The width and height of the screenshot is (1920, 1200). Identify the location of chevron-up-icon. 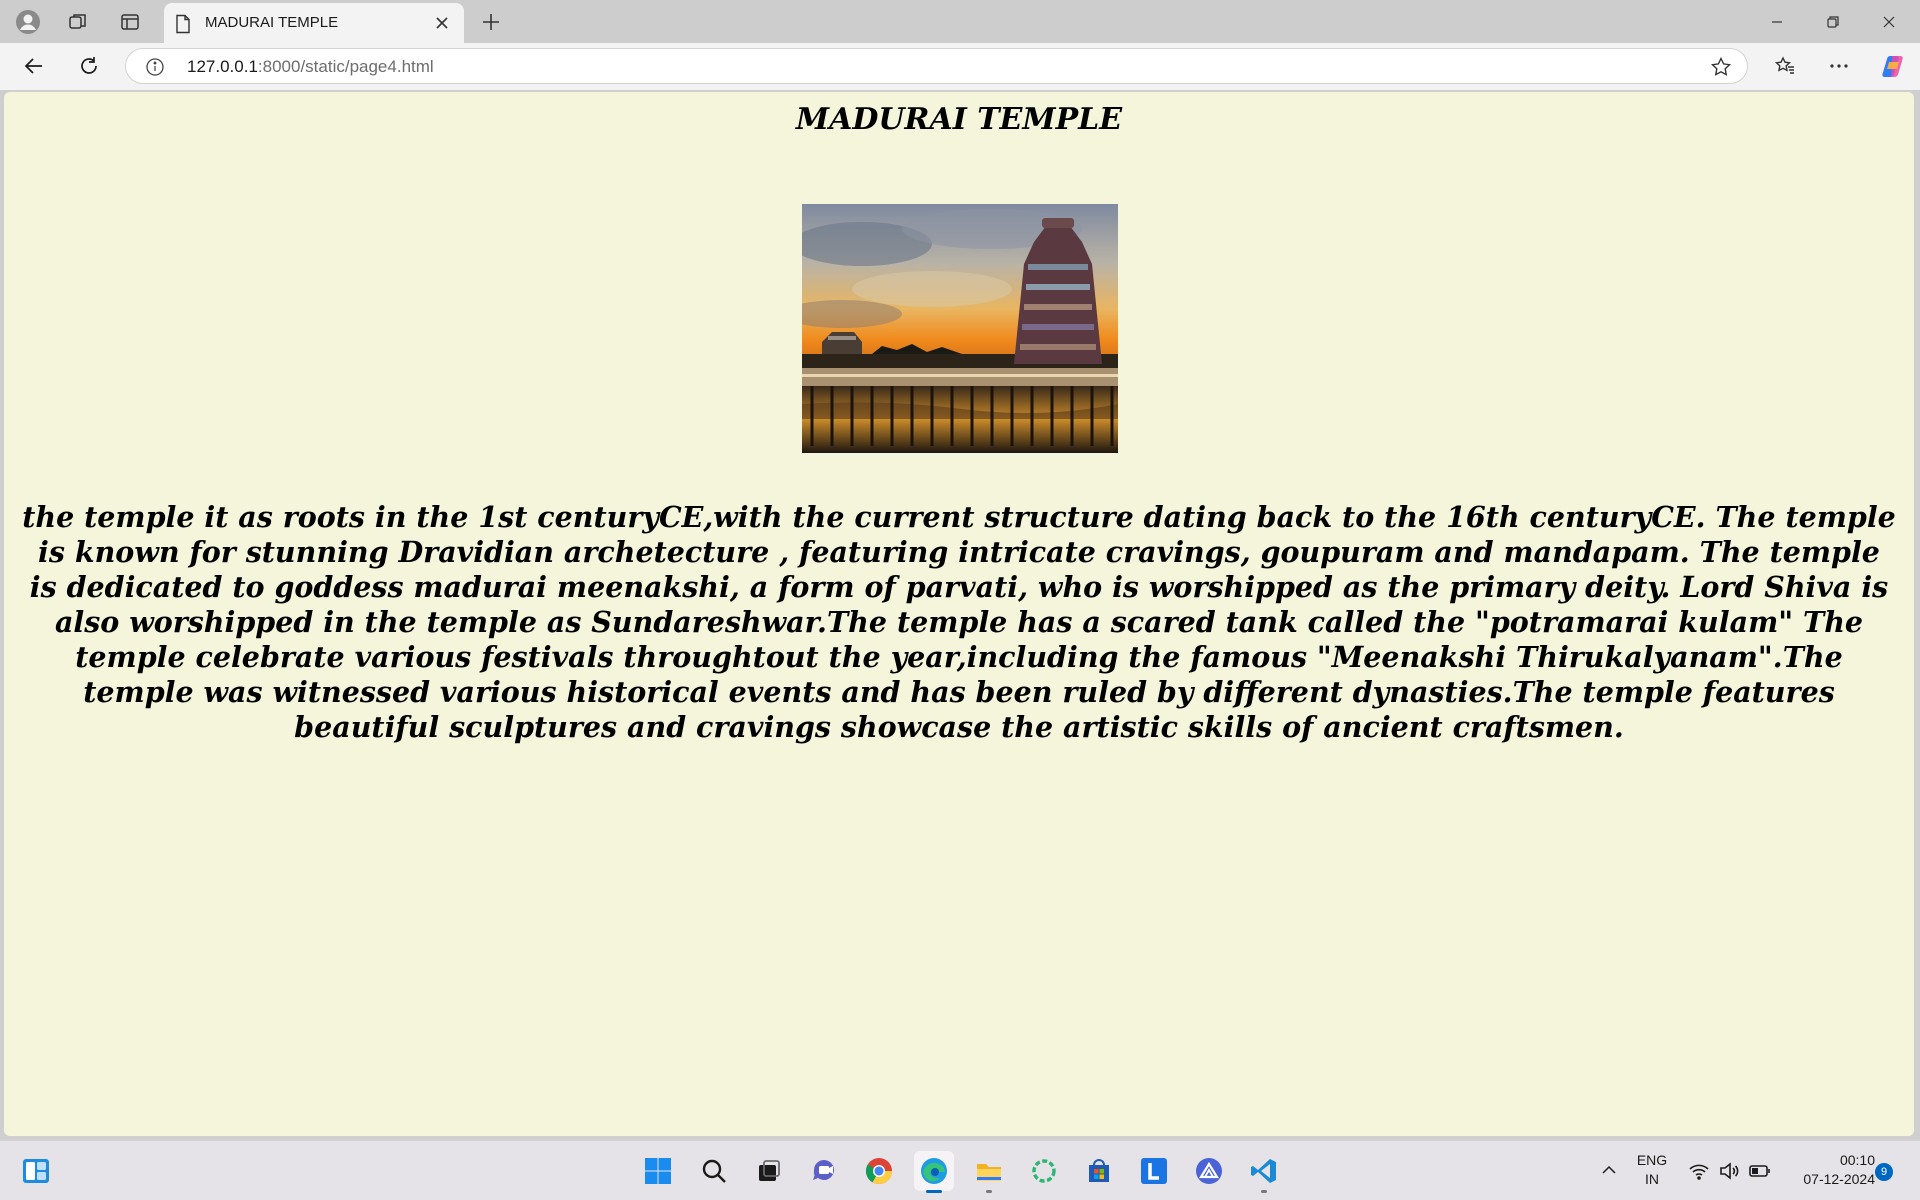
(1609, 1169).